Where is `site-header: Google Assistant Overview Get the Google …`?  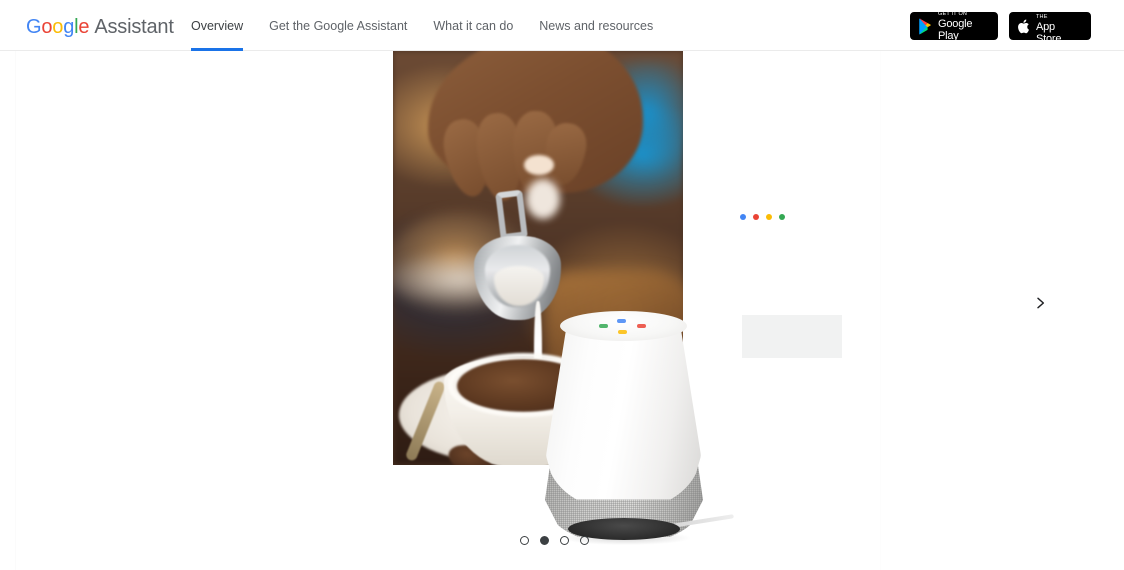
site-header: Google Assistant Overview Get the Google … is located at coordinates (562, 25).